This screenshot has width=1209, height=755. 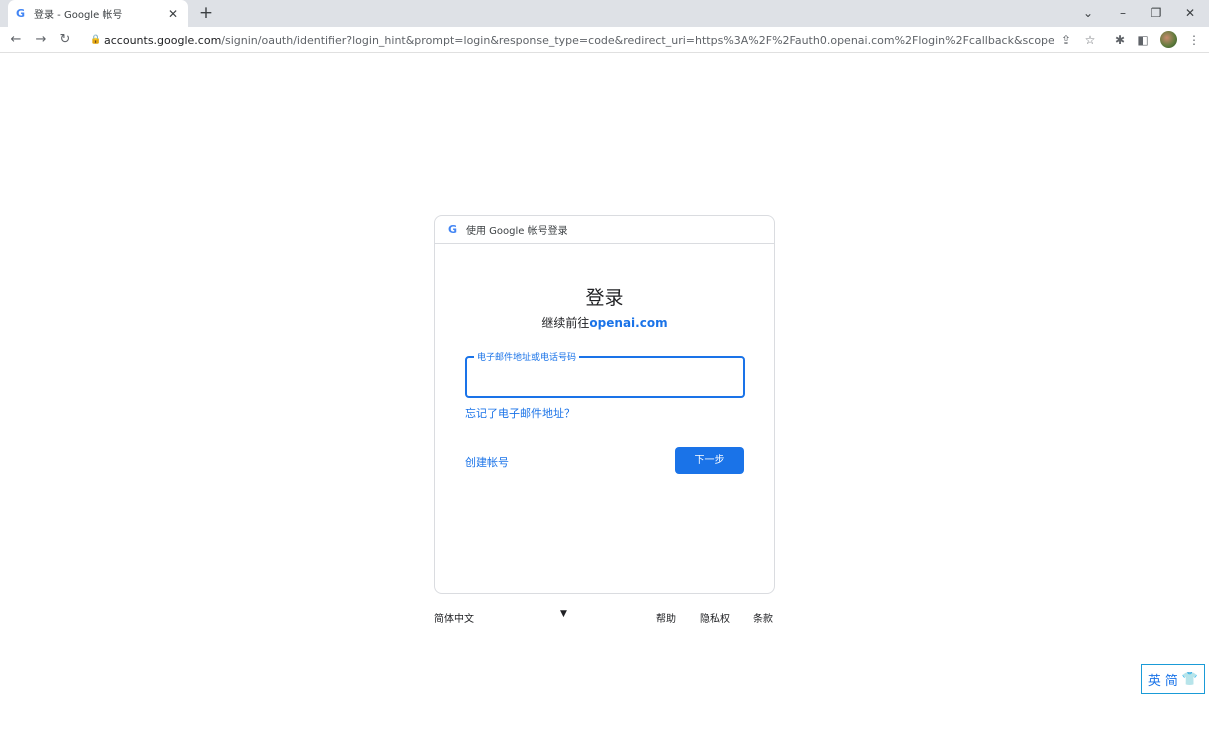 What do you see at coordinates (173, 14) in the screenshot?
I see `tab-close-icon: ✕` at bounding box center [173, 14].